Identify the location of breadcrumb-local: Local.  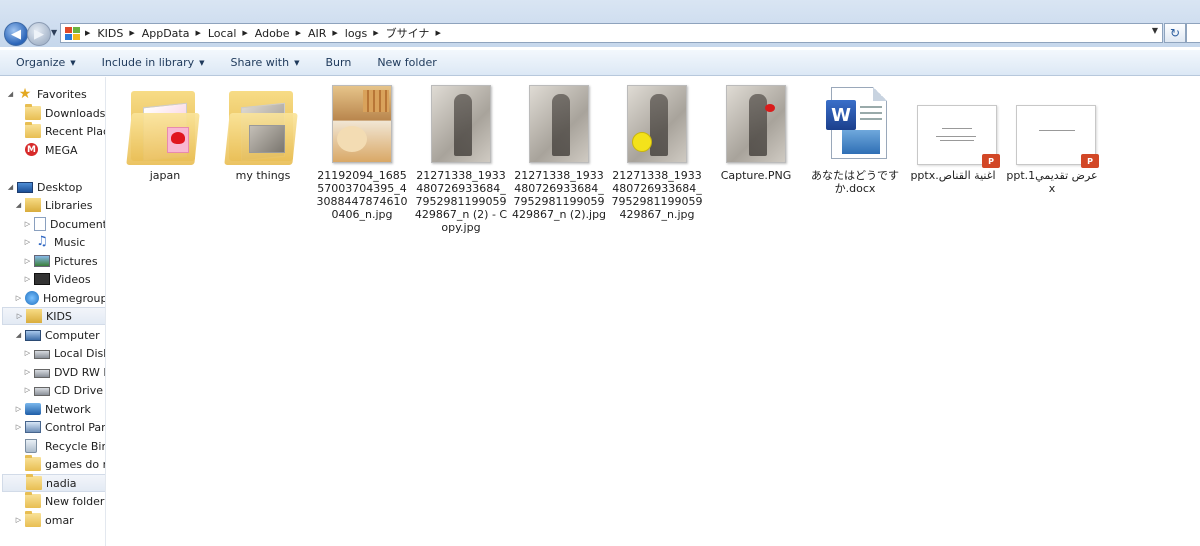
(222, 33).